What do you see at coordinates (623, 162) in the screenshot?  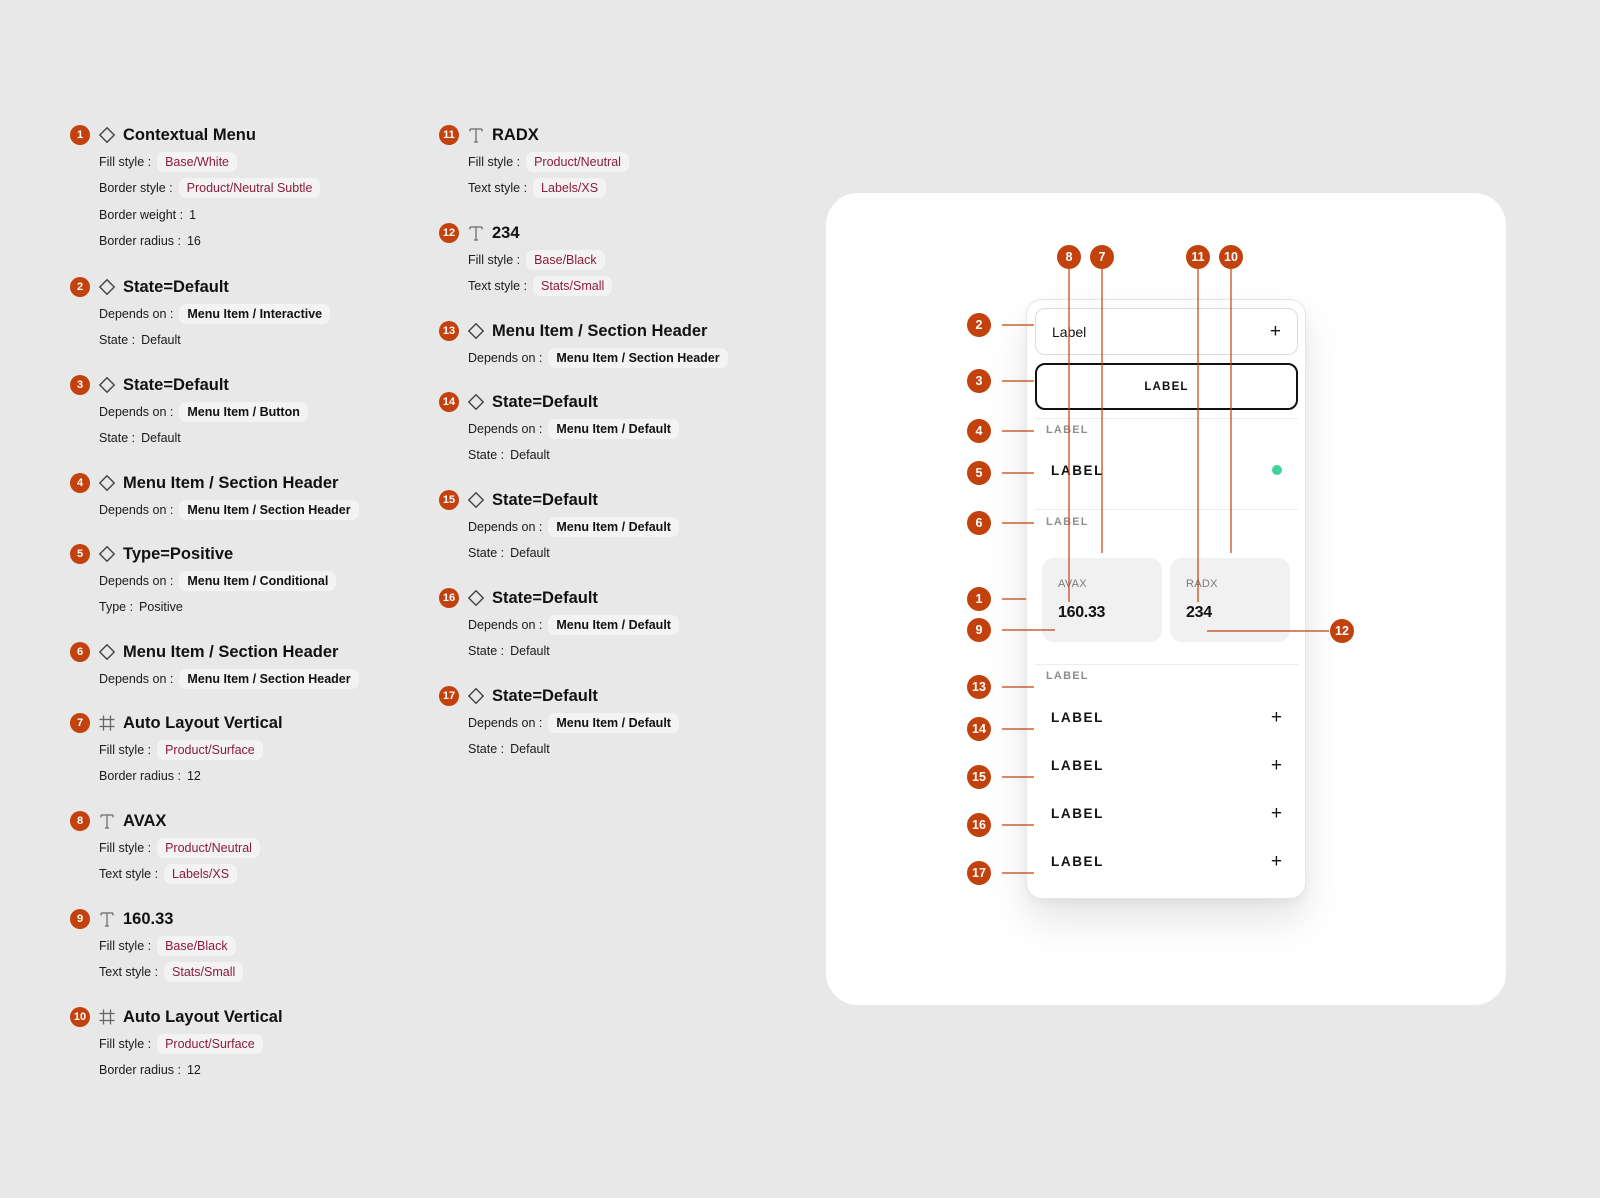 I see `spec-property: Fill style : Product/Neutral` at bounding box center [623, 162].